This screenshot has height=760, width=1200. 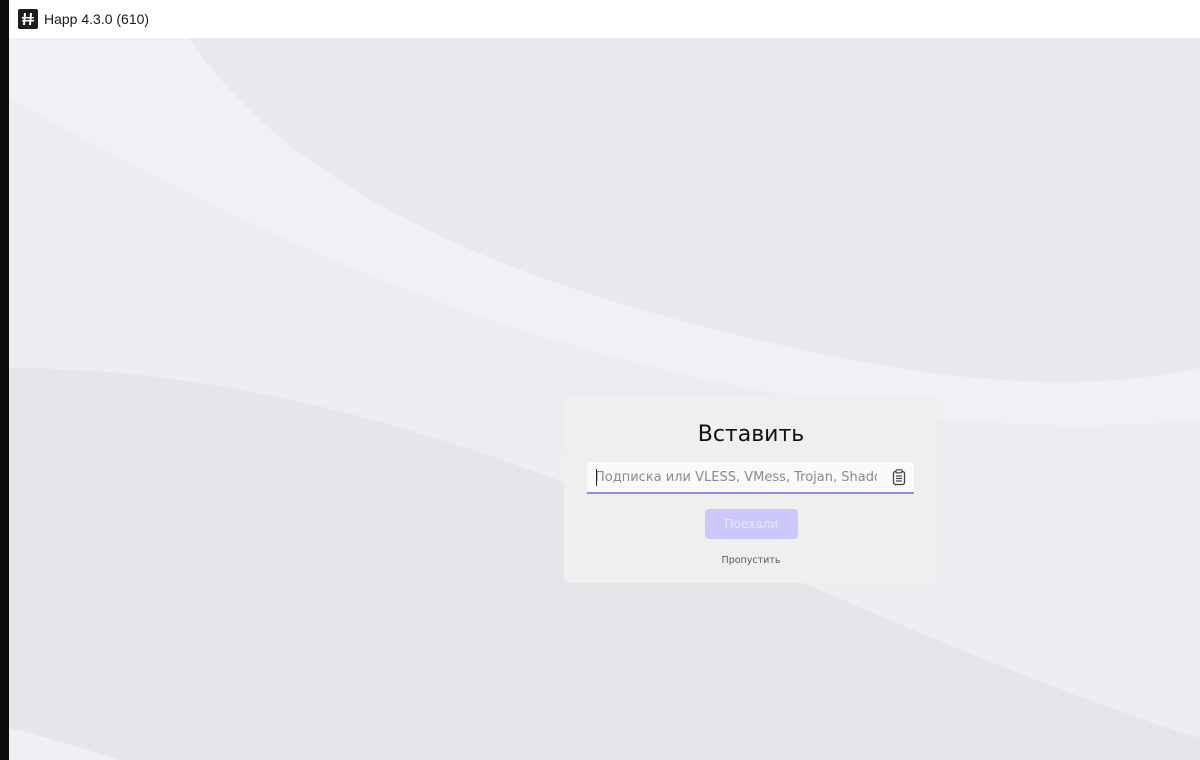 What do you see at coordinates (28, 19) in the screenshot?
I see `happ-logo-icon` at bounding box center [28, 19].